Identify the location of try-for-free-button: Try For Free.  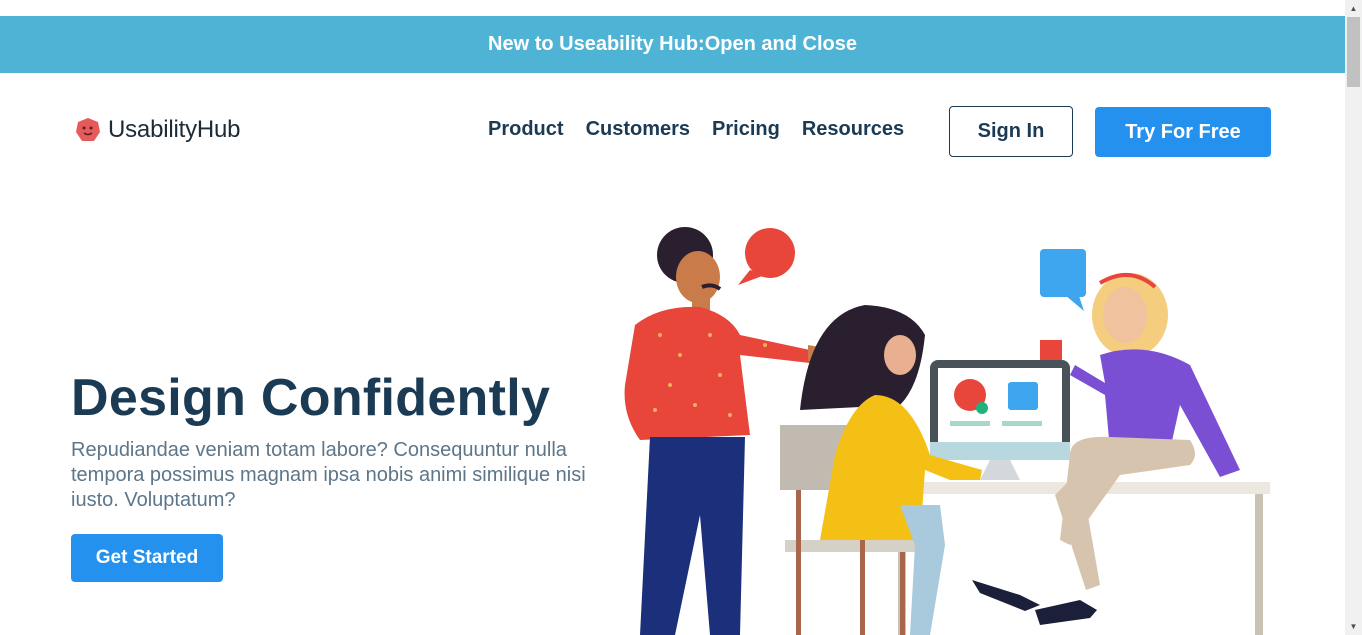
(1183, 132).